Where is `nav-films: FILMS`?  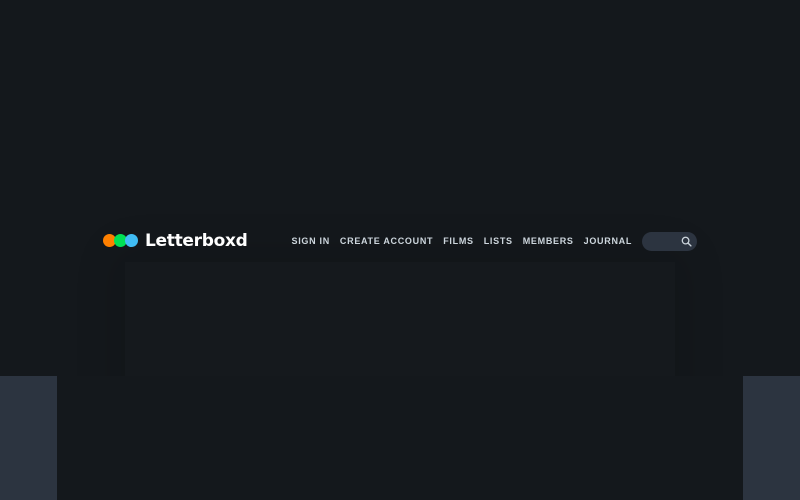 nav-films: FILMS is located at coordinates (458, 241).